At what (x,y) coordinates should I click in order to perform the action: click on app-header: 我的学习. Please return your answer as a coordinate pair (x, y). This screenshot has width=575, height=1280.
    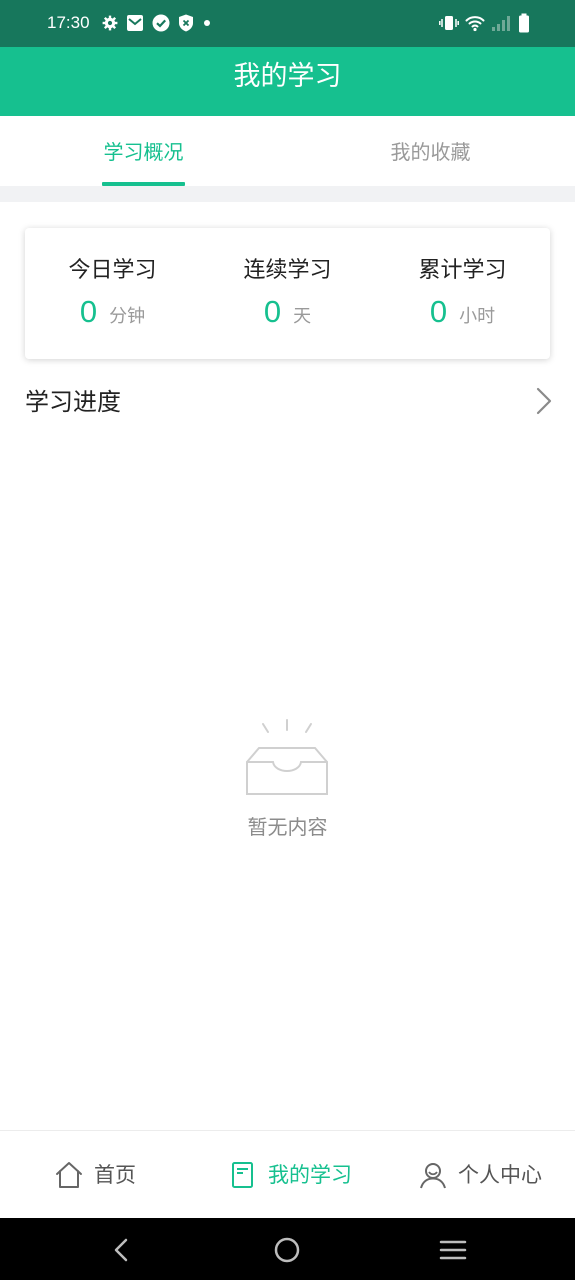
    Looking at the image, I should click on (287, 81).